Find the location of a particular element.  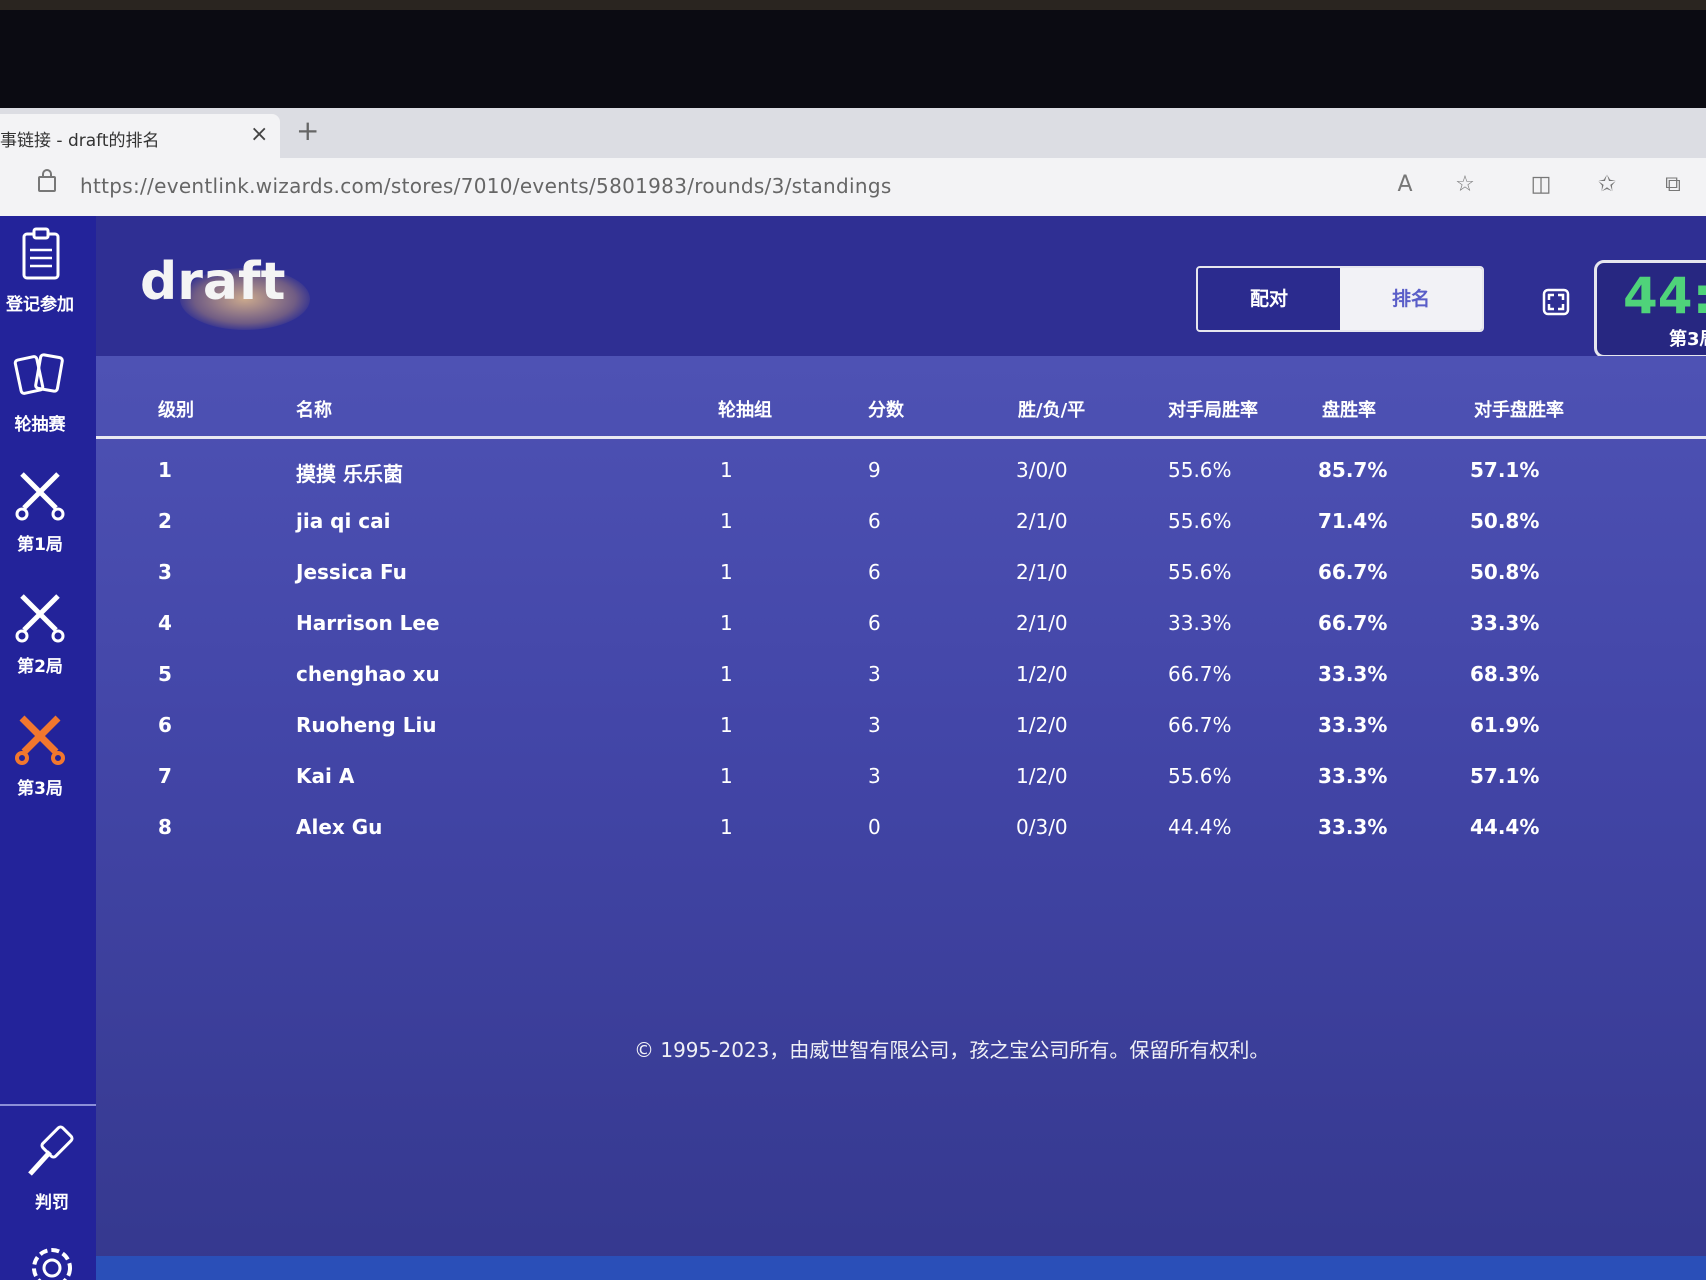

cell-name: jia qi cai is located at coordinates (343, 521).